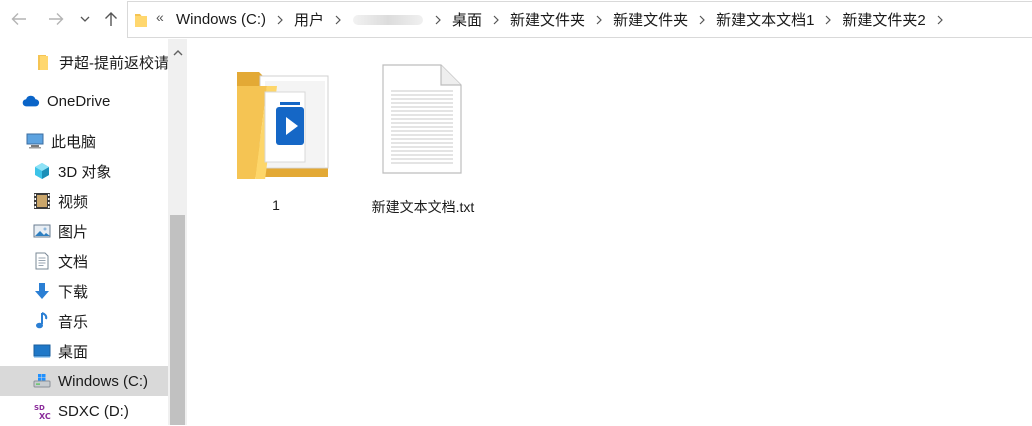  I want to click on sidebar-item-pinned-folder: 尹超-提前返校请, so click(84, 62).